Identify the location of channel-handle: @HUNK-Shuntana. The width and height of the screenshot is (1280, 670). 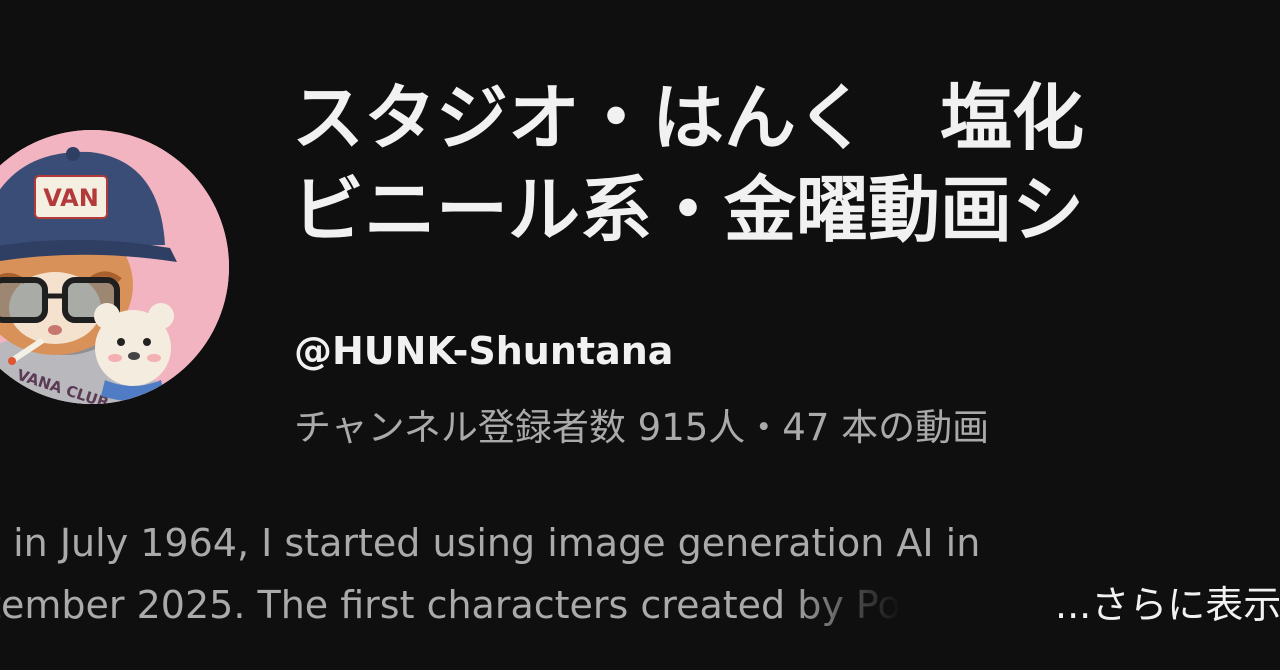
(484, 351).